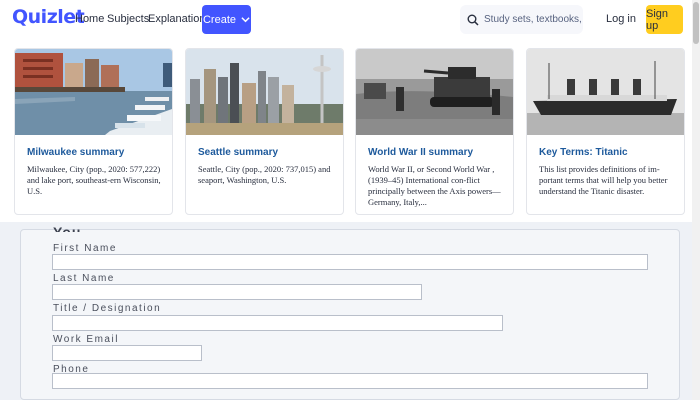  What do you see at coordinates (583, 152) in the screenshot?
I see `card-title: Key Terms: Titanic` at bounding box center [583, 152].